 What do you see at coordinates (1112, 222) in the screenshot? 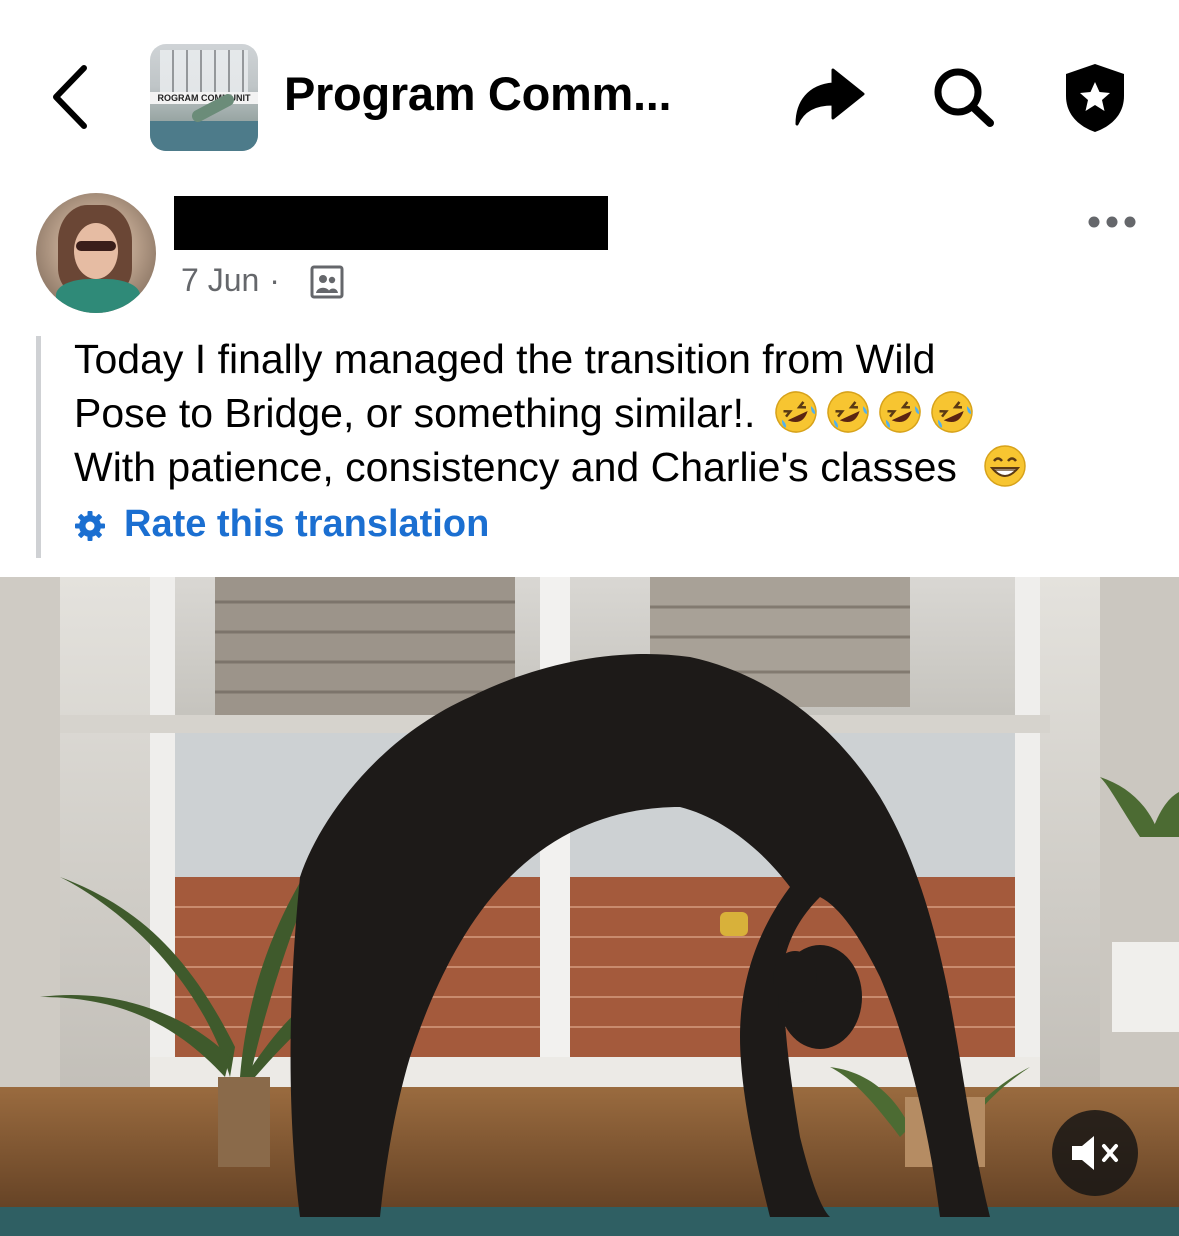
I see `more-dots-icon` at bounding box center [1112, 222].